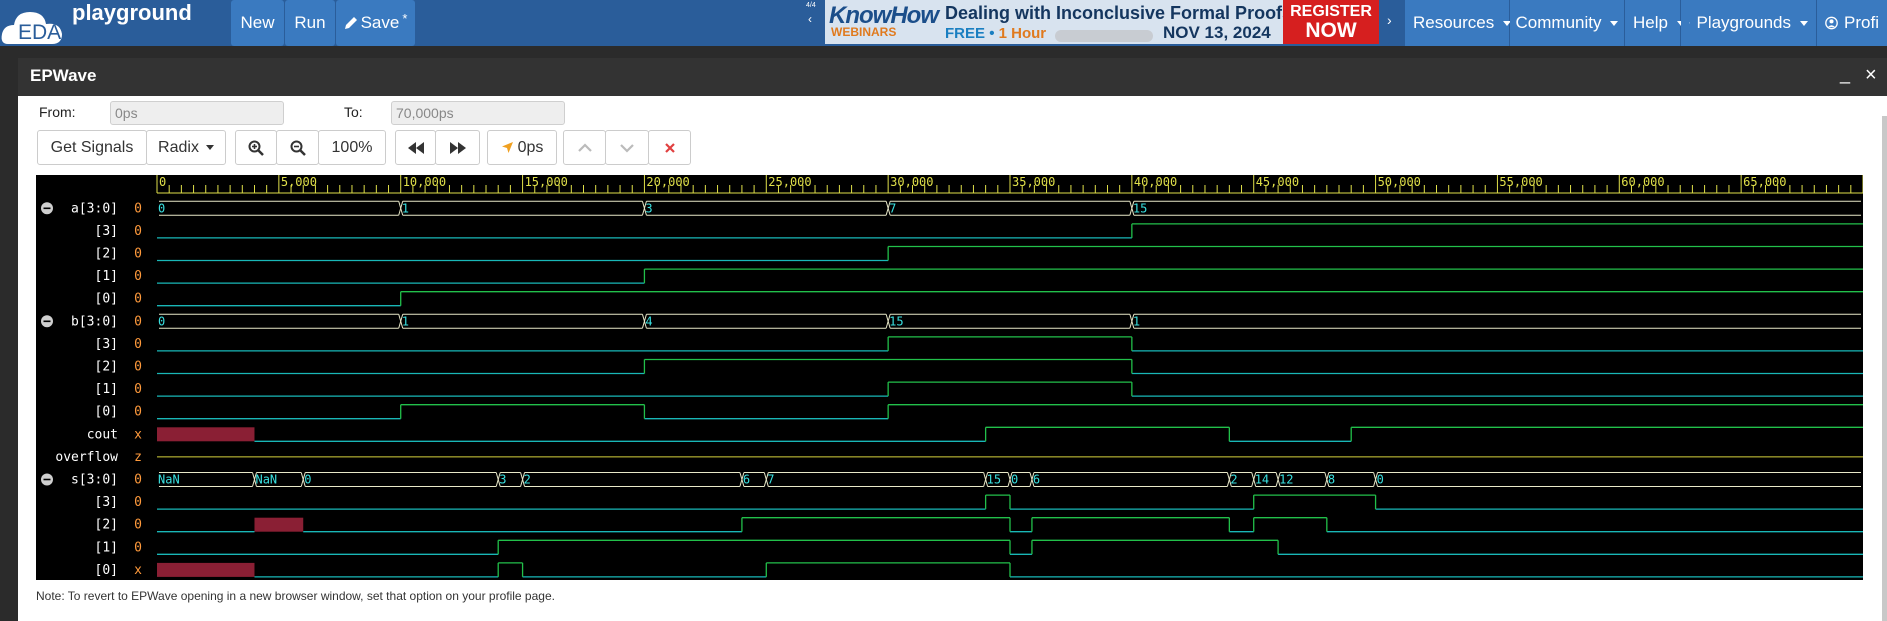  Describe the element at coordinates (92, 147) in the screenshot. I see `get-signals-button: Get Signals` at that location.